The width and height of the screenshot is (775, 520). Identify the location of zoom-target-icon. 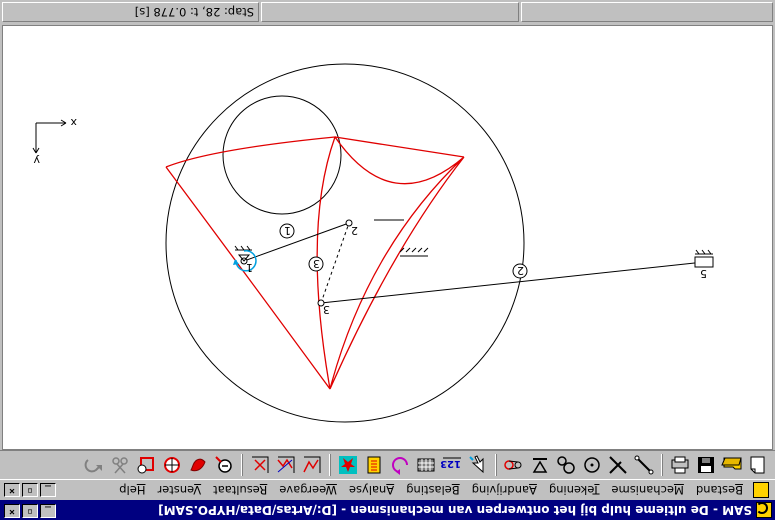
(172, 465).